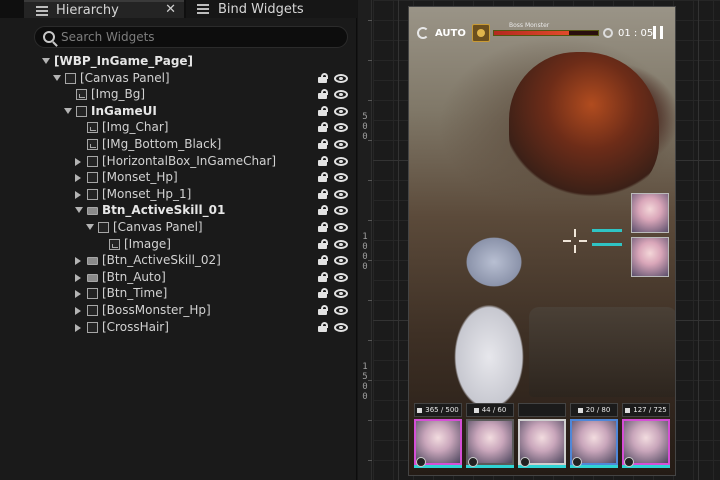 The image size is (720, 480). I want to click on tree-item: [Img_Bg], so click(178, 95).